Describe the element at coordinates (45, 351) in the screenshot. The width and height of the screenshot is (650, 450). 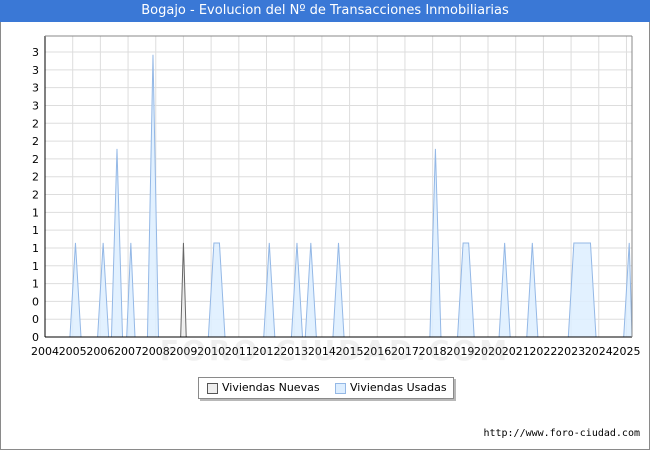
I see `x-tick-label: 2004` at that location.